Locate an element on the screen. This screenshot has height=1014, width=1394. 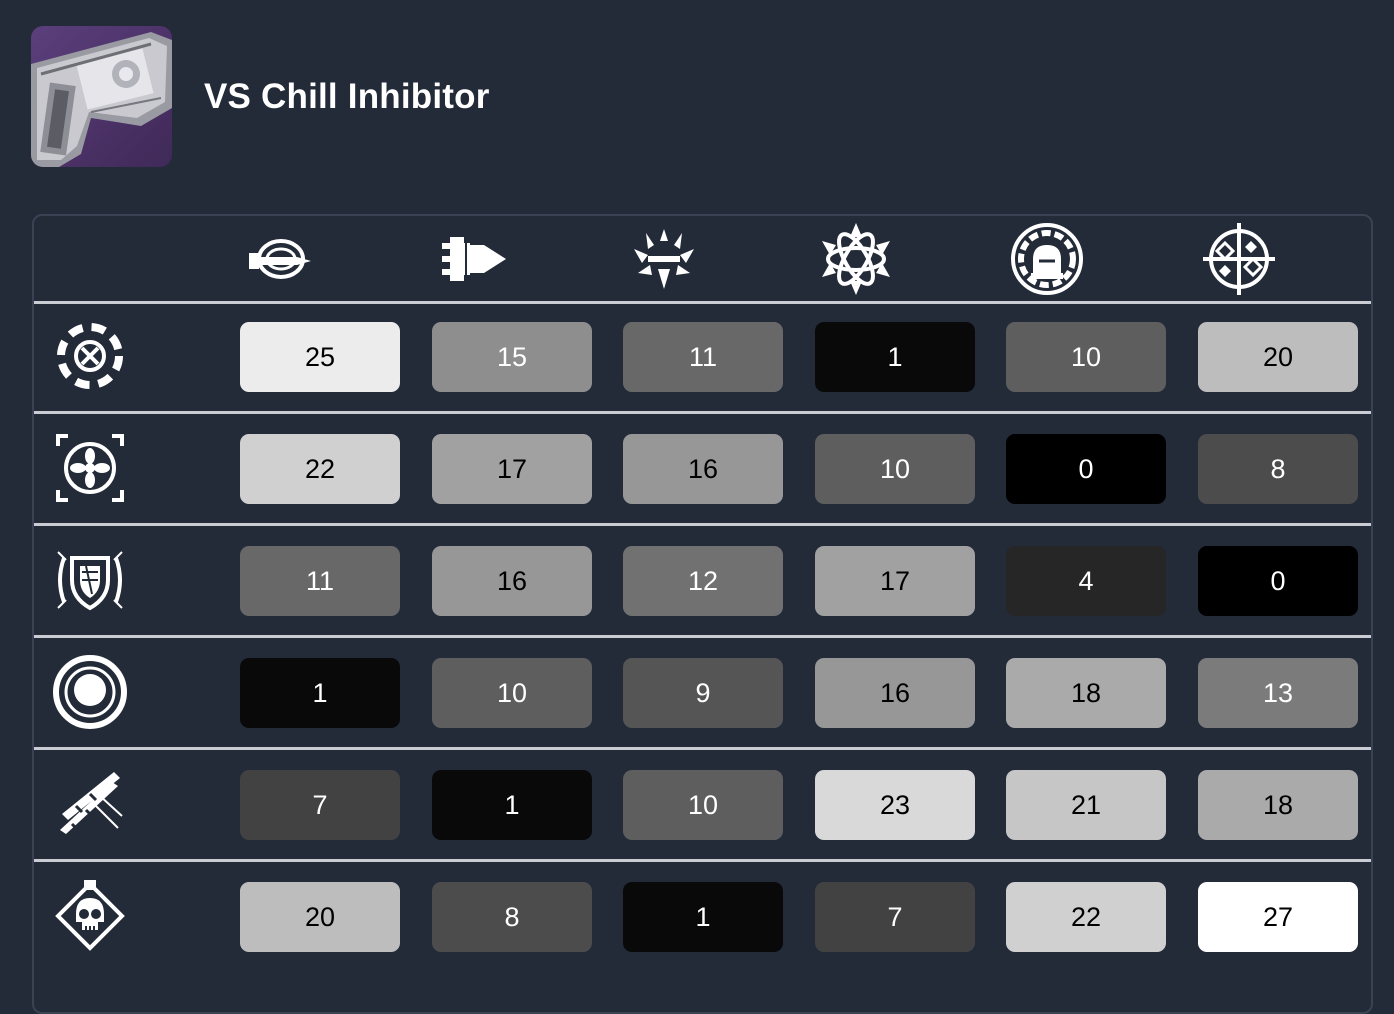
matchup-value-cell: 15 is located at coordinates (512, 357).